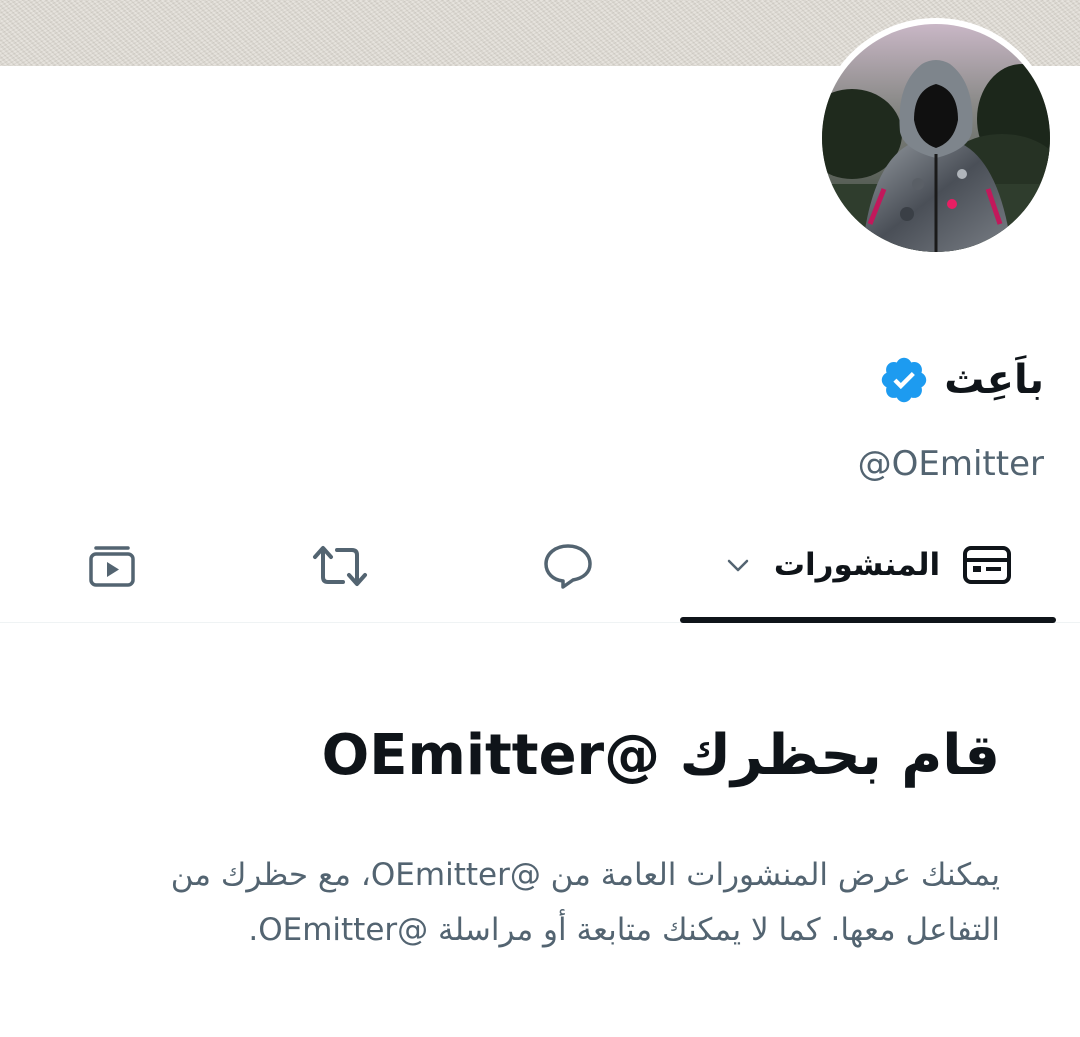 This screenshot has height=1037, width=1080. What do you see at coordinates (994, 380) in the screenshot?
I see `display-name: باَعِث` at bounding box center [994, 380].